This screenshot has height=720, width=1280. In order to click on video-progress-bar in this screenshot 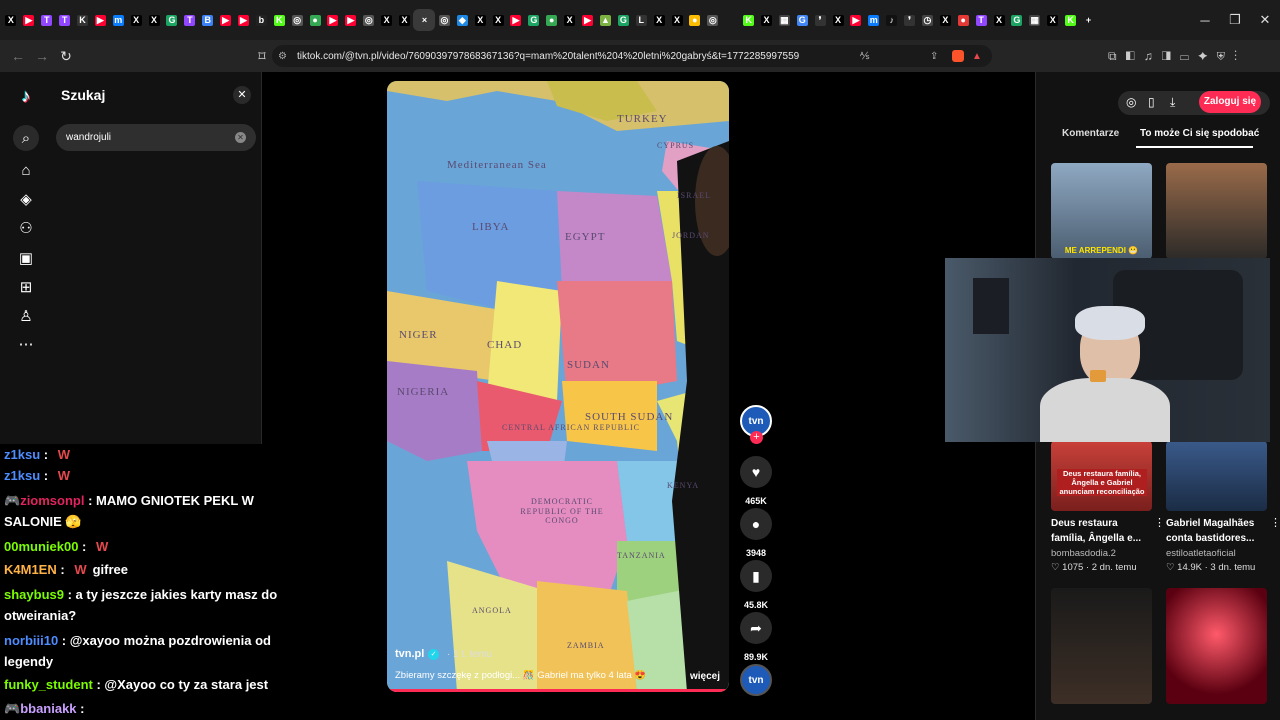, I will do `click(558, 690)`.